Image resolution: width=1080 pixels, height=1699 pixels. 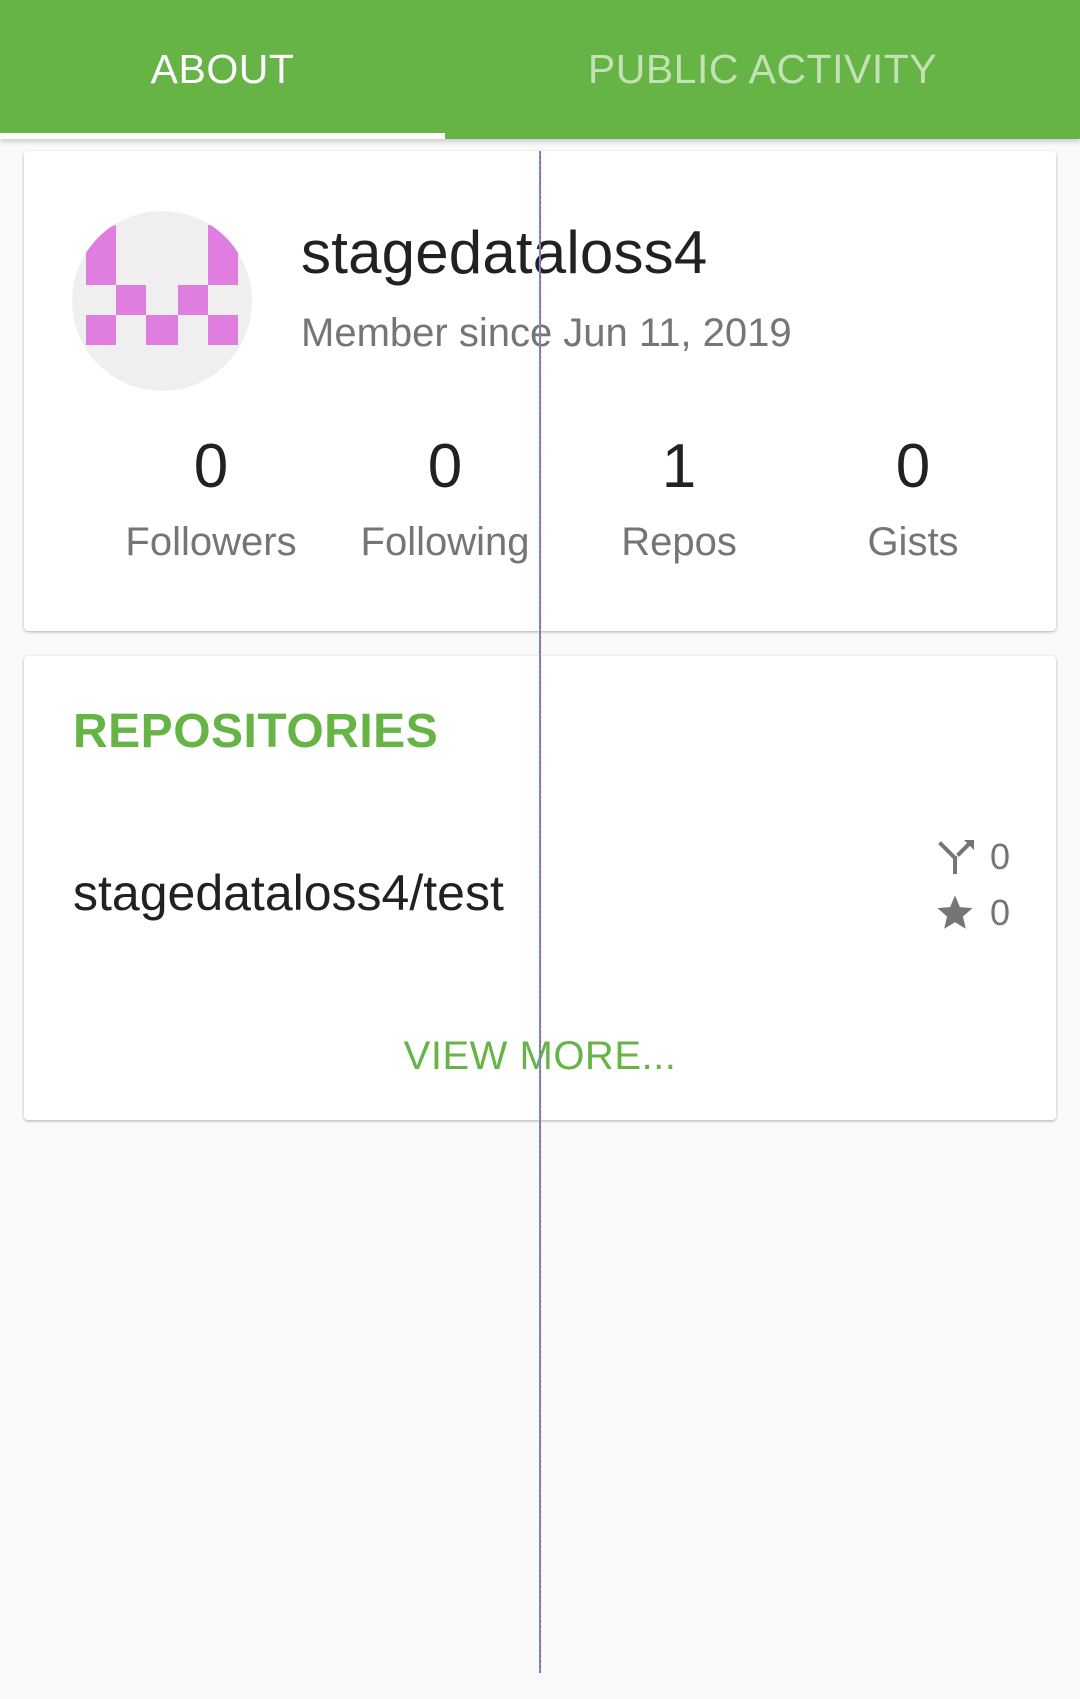 What do you see at coordinates (913, 542) in the screenshot?
I see `stat-label: Gists` at bounding box center [913, 542].